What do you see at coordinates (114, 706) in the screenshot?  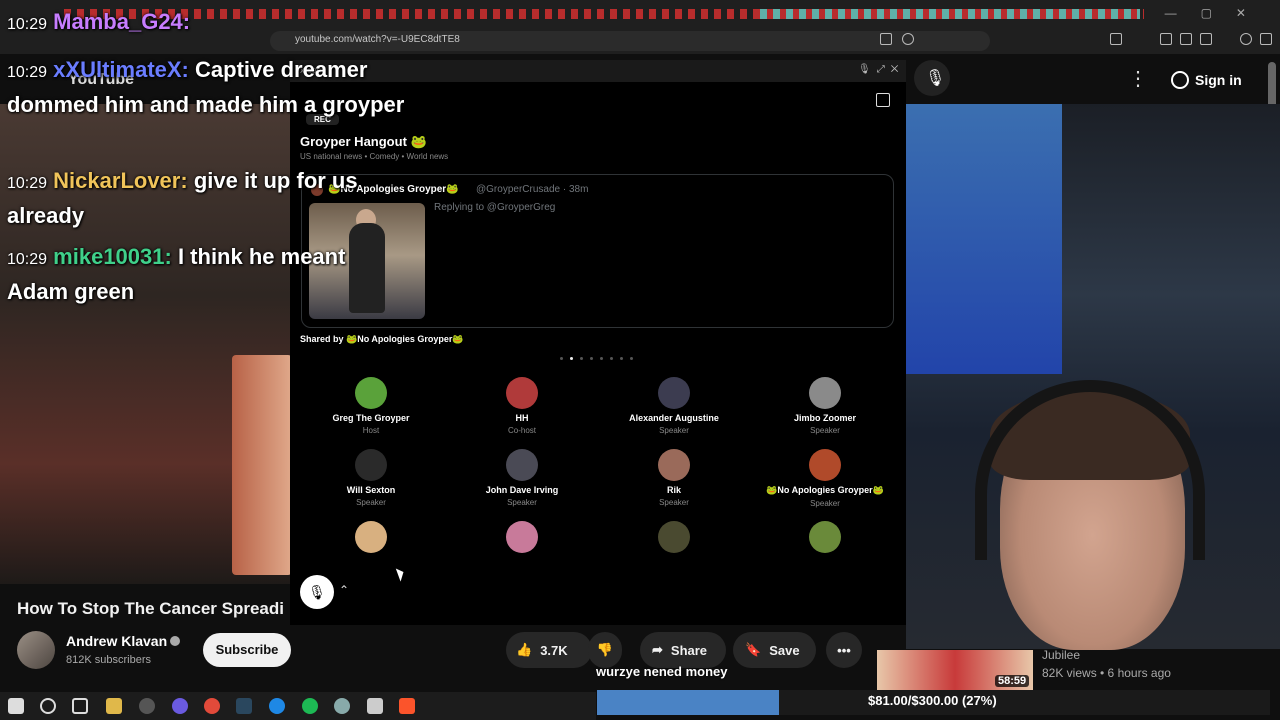 I see `file-explorer-icon` at bounding box center [114, 706].